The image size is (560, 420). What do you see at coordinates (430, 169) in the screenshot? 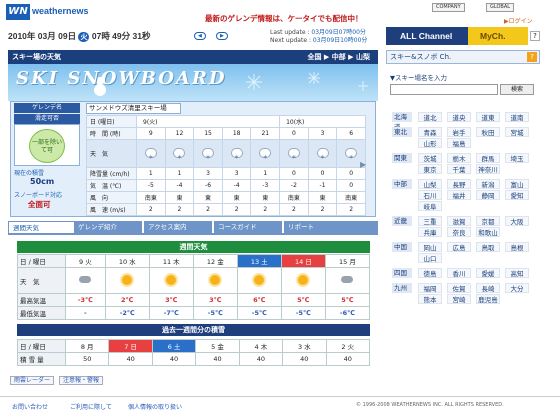
I see `prefecture-link: 東京` at bounding box center [430, 169].